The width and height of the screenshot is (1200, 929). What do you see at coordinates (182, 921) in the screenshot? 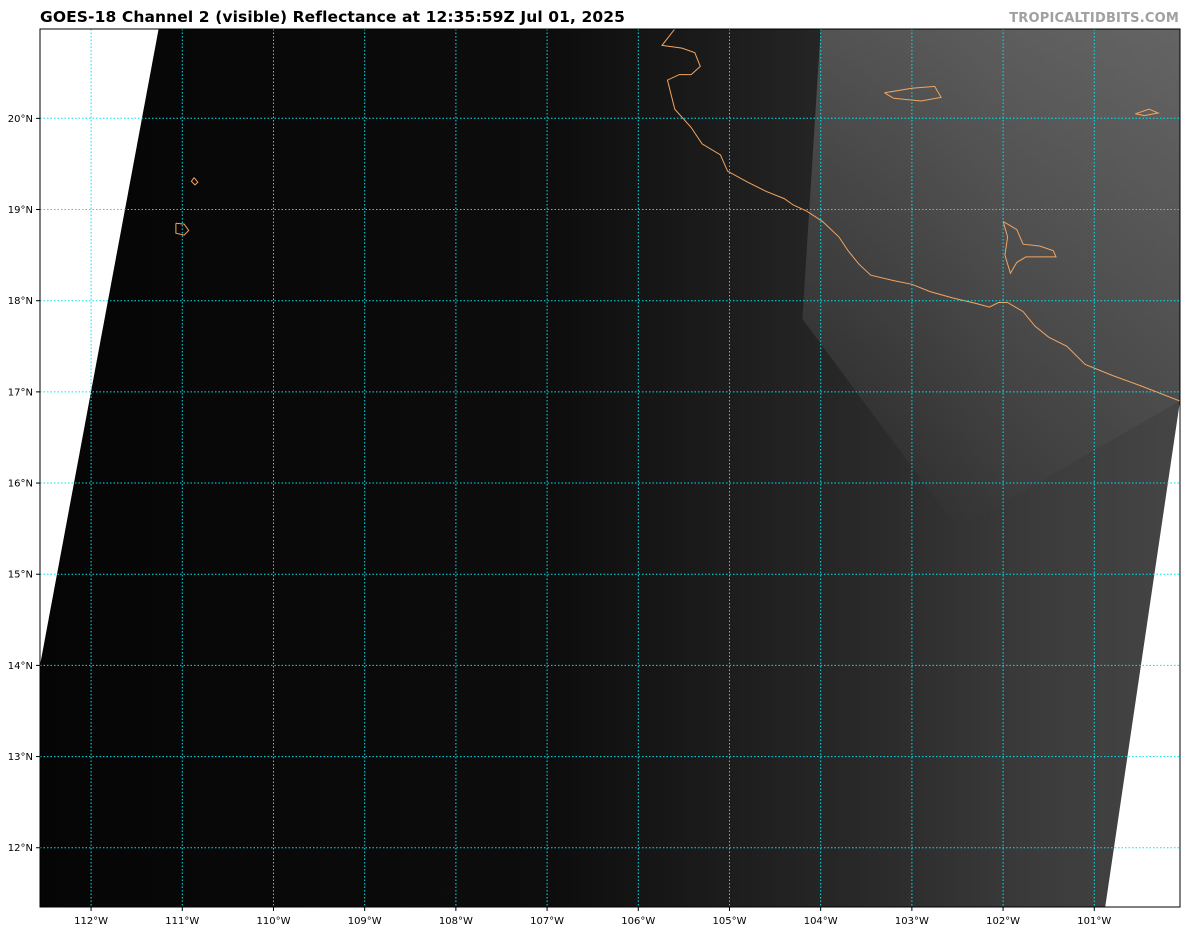
I see `lon-tick-label: 111°W` at bounding box center [182, 921].